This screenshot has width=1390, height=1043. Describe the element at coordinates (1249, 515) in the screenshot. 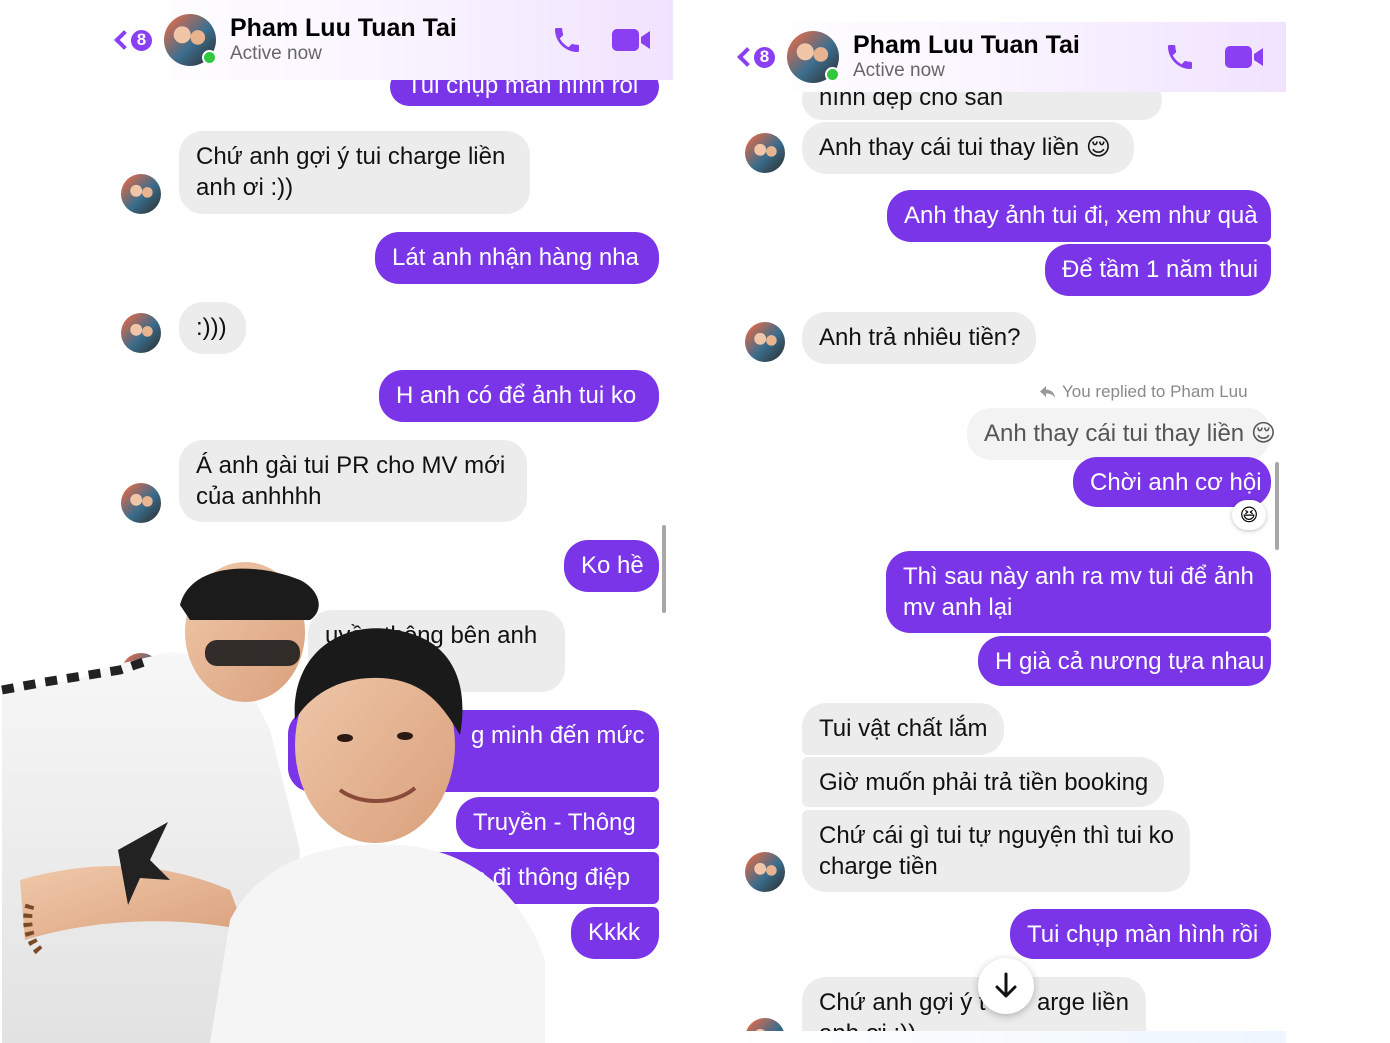

I see `message-reaction: 😆` at that location.